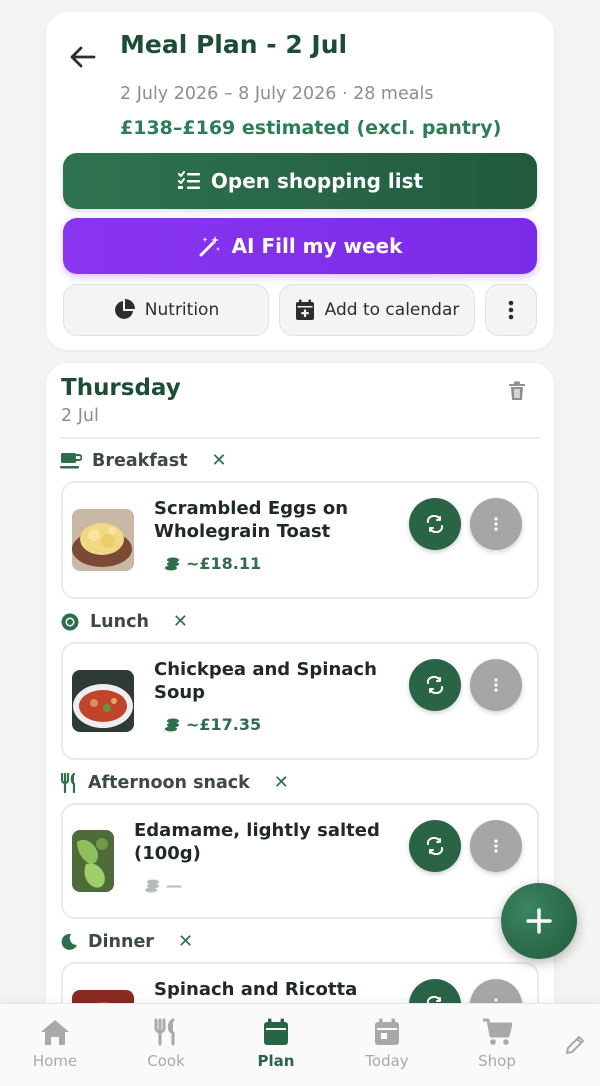 The height and width of the screenshot is (1086, 600). What do you see at coordinates (224, 724) in the screenshot?
I see `meal-price-text: ~£17.35` at bounding box center [224, 724].